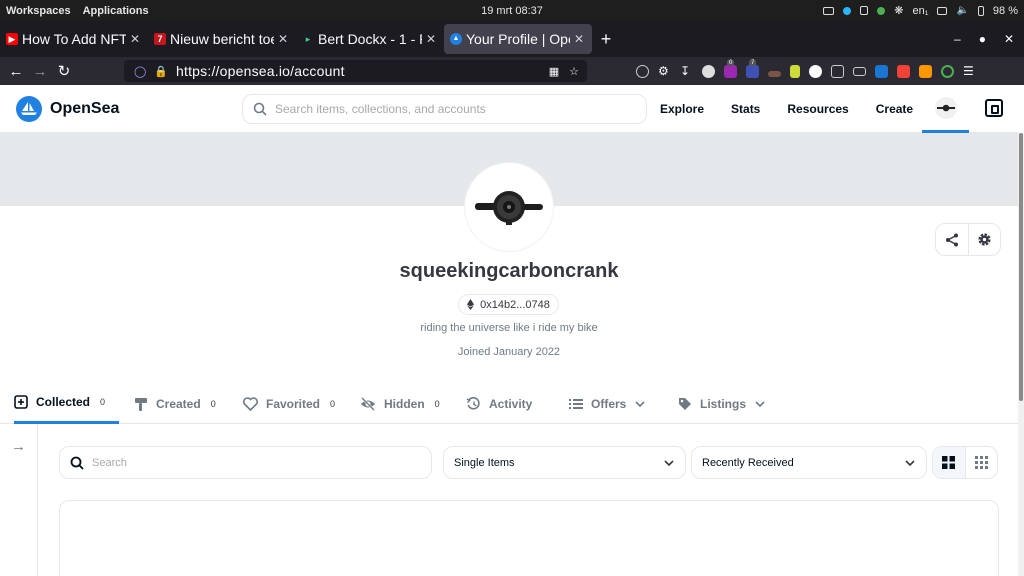 This screenshot has width=1024, height=576. Describe the element at coordinates (606, 39) in the screenshot. I see `new-tab-button: +` at that location.